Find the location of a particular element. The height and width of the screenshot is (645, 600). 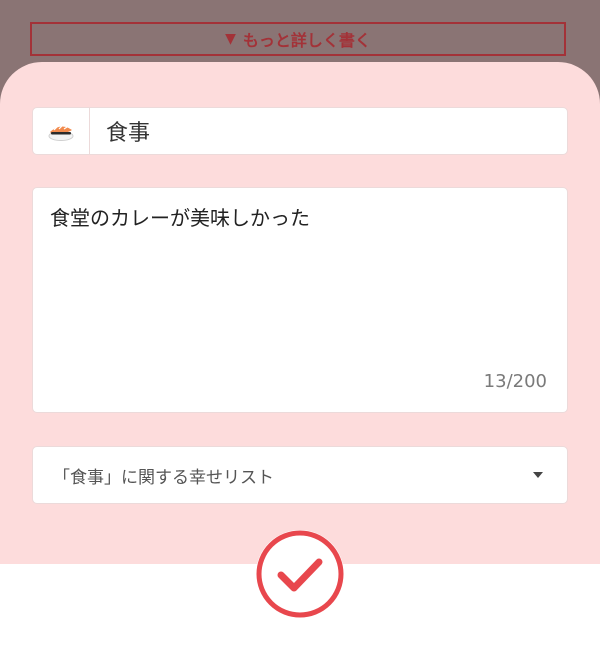

happiness-list-label: 「食事」に関する幸せリスト is located at coordinates (163, 477).